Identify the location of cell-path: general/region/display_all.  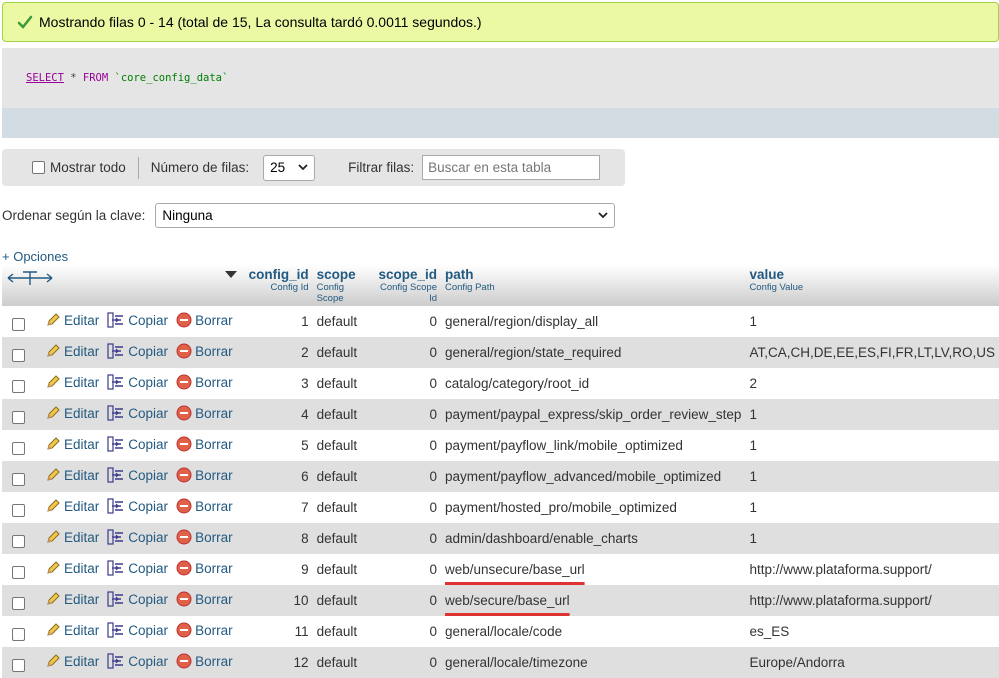
(593, 321).